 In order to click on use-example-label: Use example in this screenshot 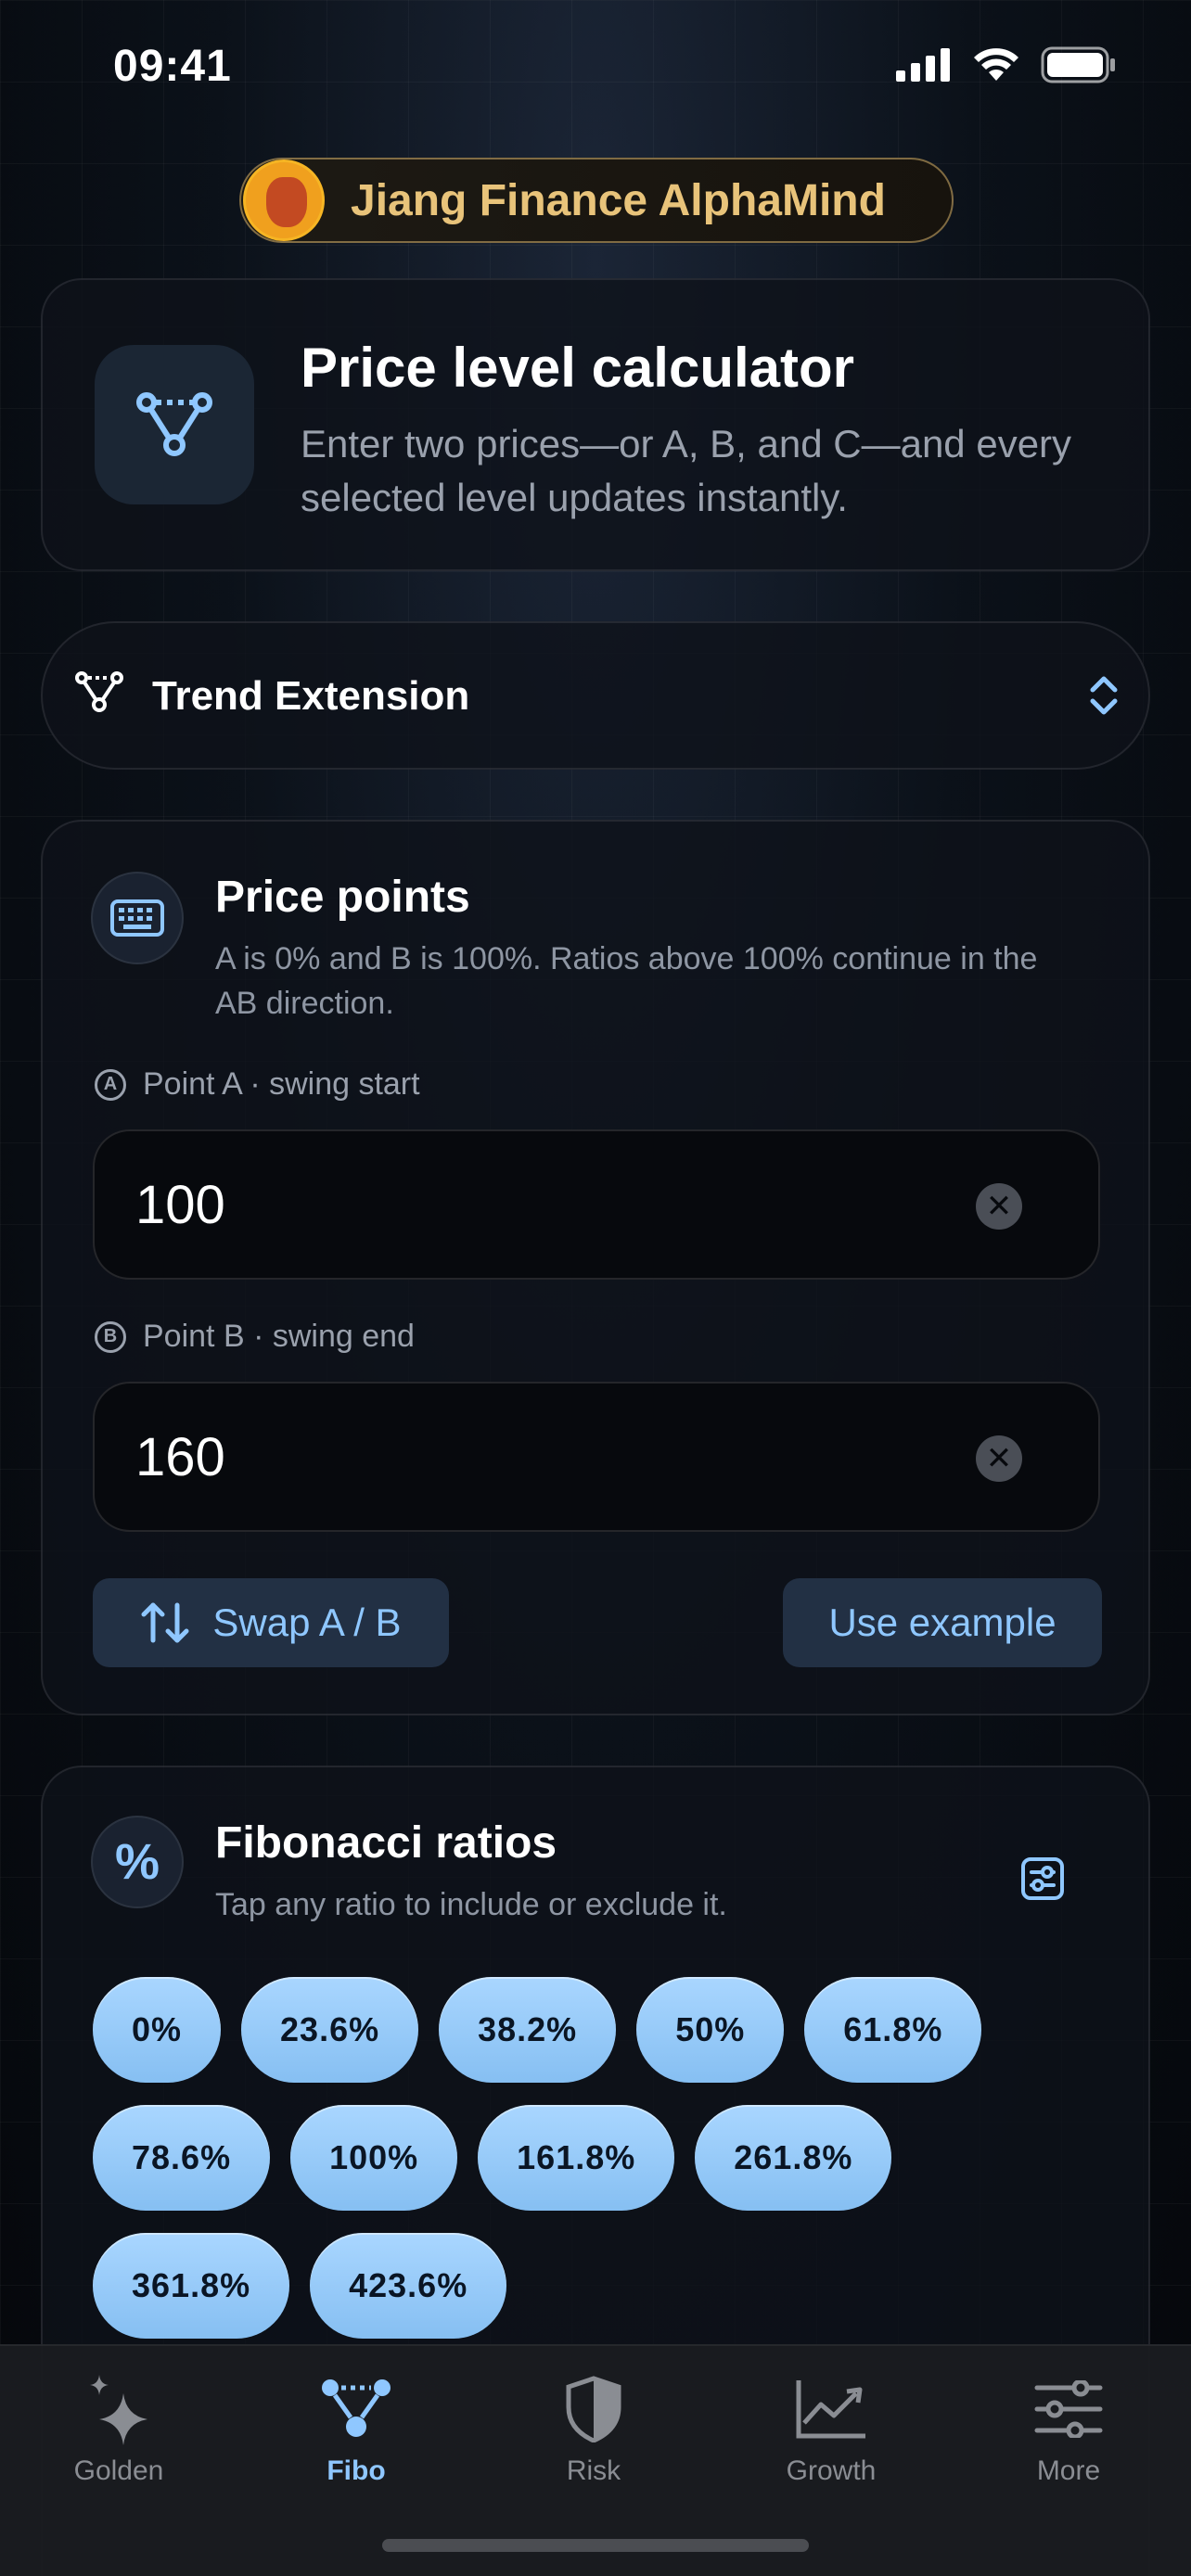, I will do `click(942, 1622)`.